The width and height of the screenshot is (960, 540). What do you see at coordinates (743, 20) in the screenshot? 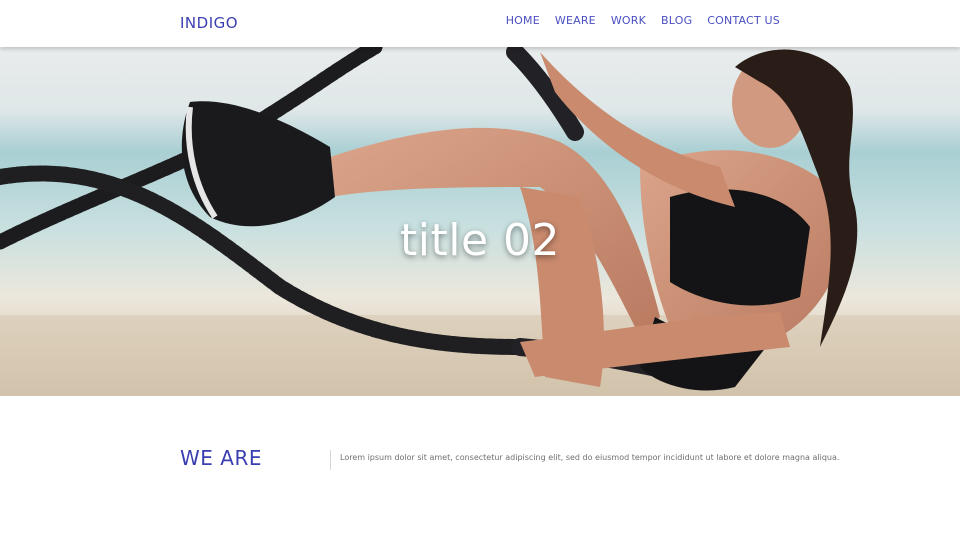
I see `nav-contact-us: CONTACT US` at bounding box center [743, 20].